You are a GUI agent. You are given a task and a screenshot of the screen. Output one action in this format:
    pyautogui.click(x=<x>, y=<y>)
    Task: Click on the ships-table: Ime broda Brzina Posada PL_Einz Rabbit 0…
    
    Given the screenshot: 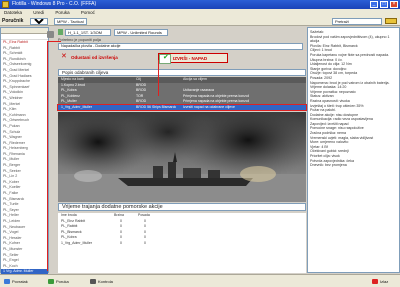 What is the action you would take?
    pyautogui.click(x=182, y=243)
    